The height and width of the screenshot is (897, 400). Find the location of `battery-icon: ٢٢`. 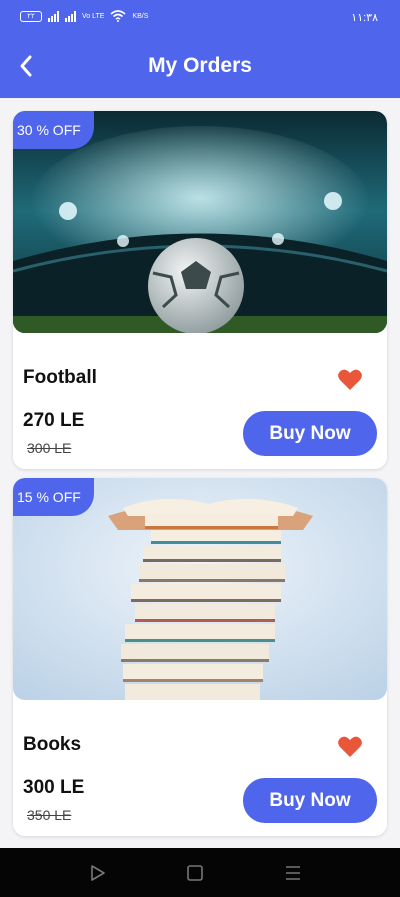

battery-icon: ٢٢ is located at coordinates (31, 16).